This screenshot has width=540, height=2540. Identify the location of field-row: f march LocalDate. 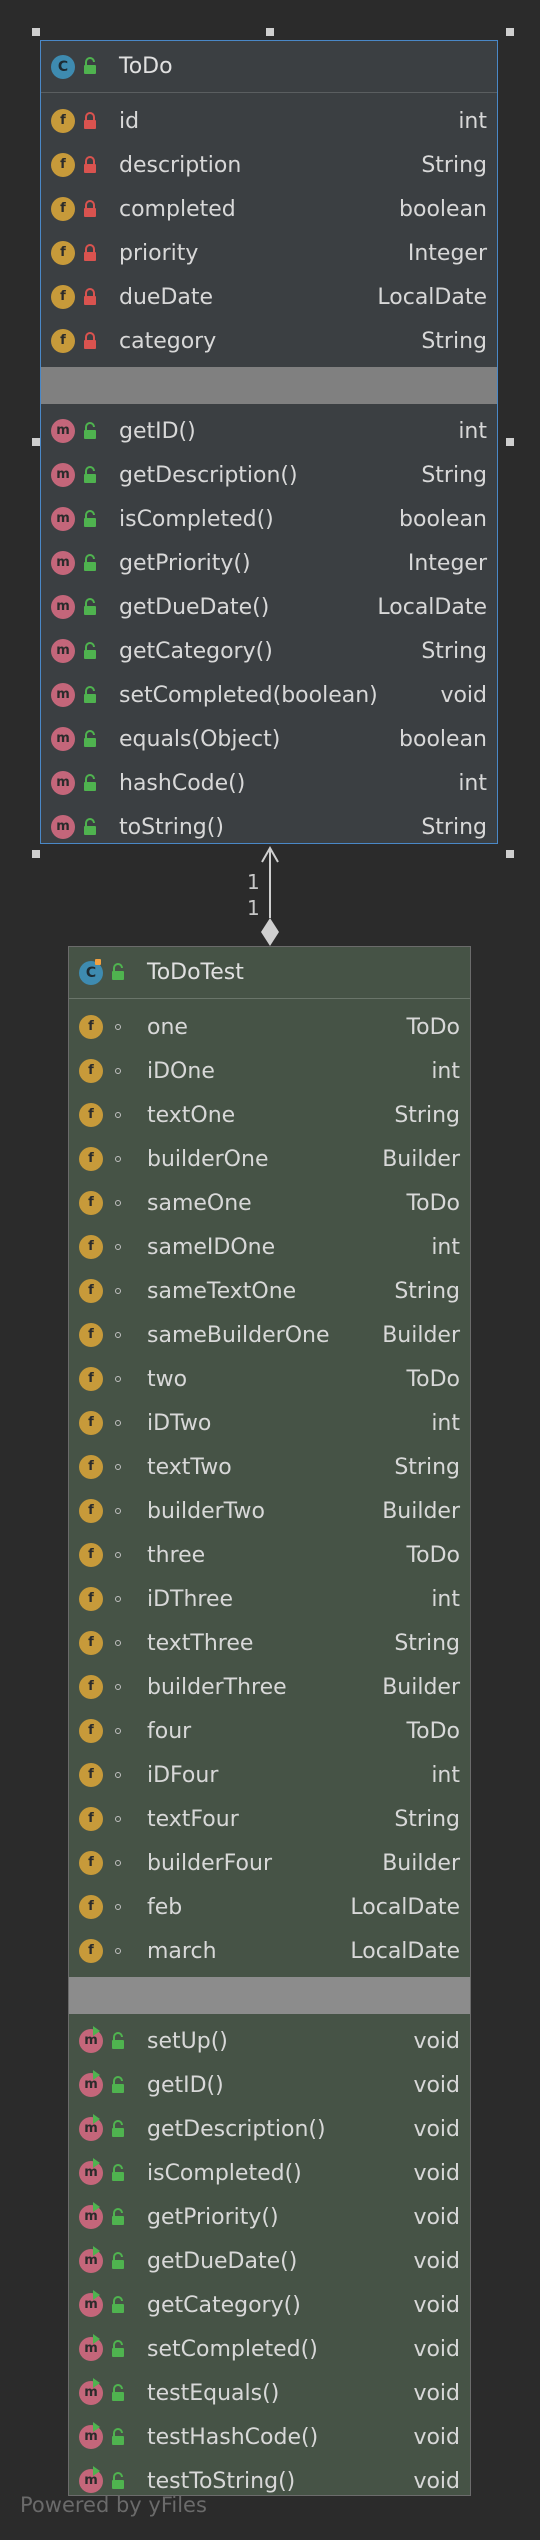
(269, 1952).